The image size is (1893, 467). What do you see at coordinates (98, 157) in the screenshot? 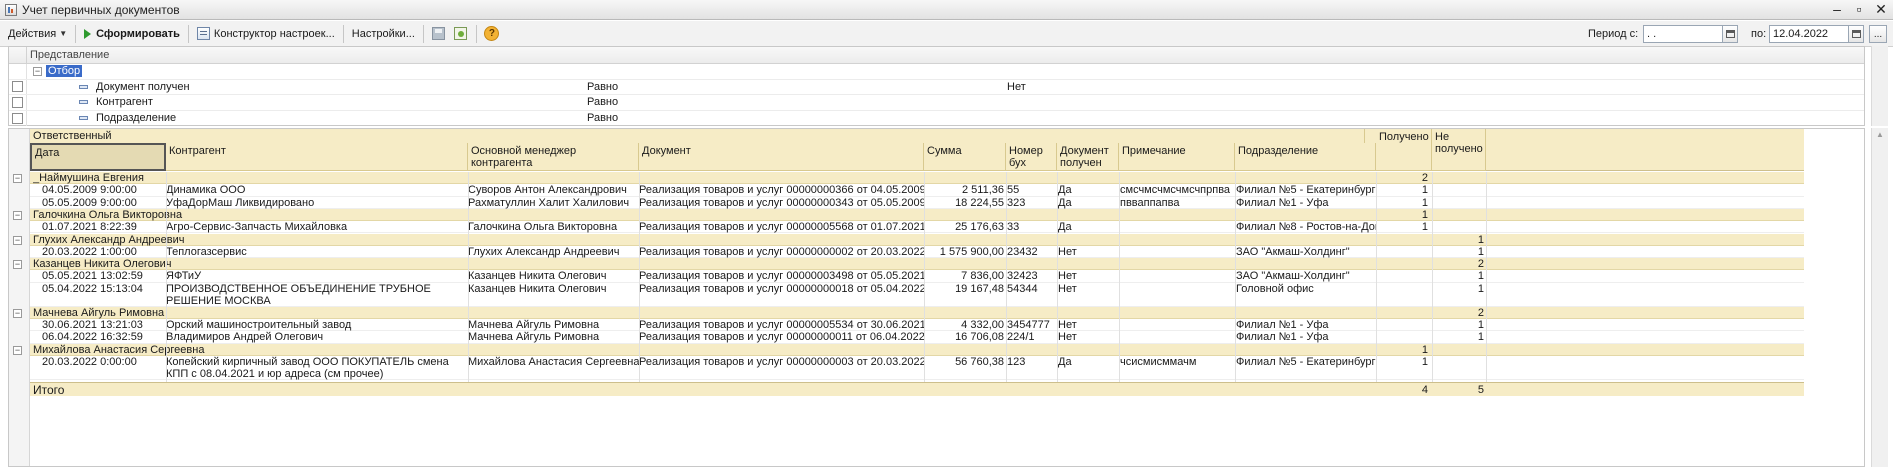
I see `col-header-date: Дата` at bounding box center [98, 157].